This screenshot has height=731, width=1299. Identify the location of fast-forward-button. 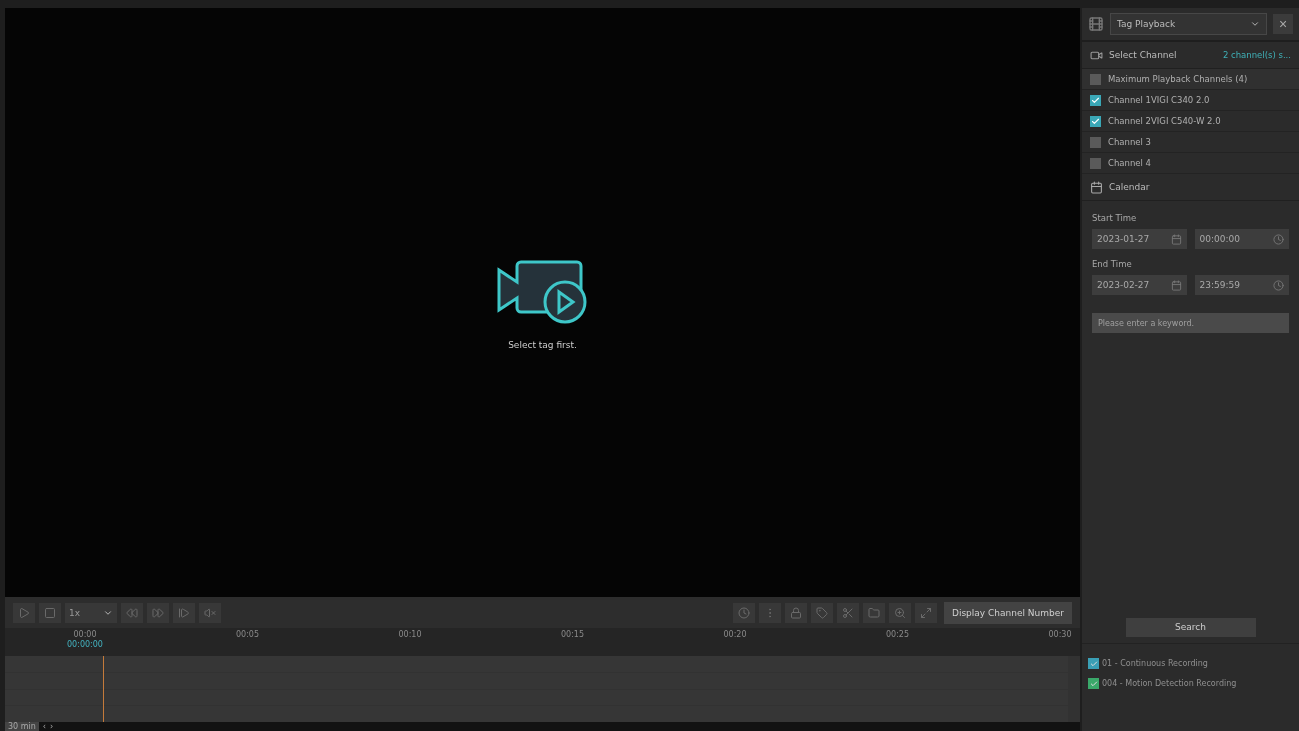
(158, 612).